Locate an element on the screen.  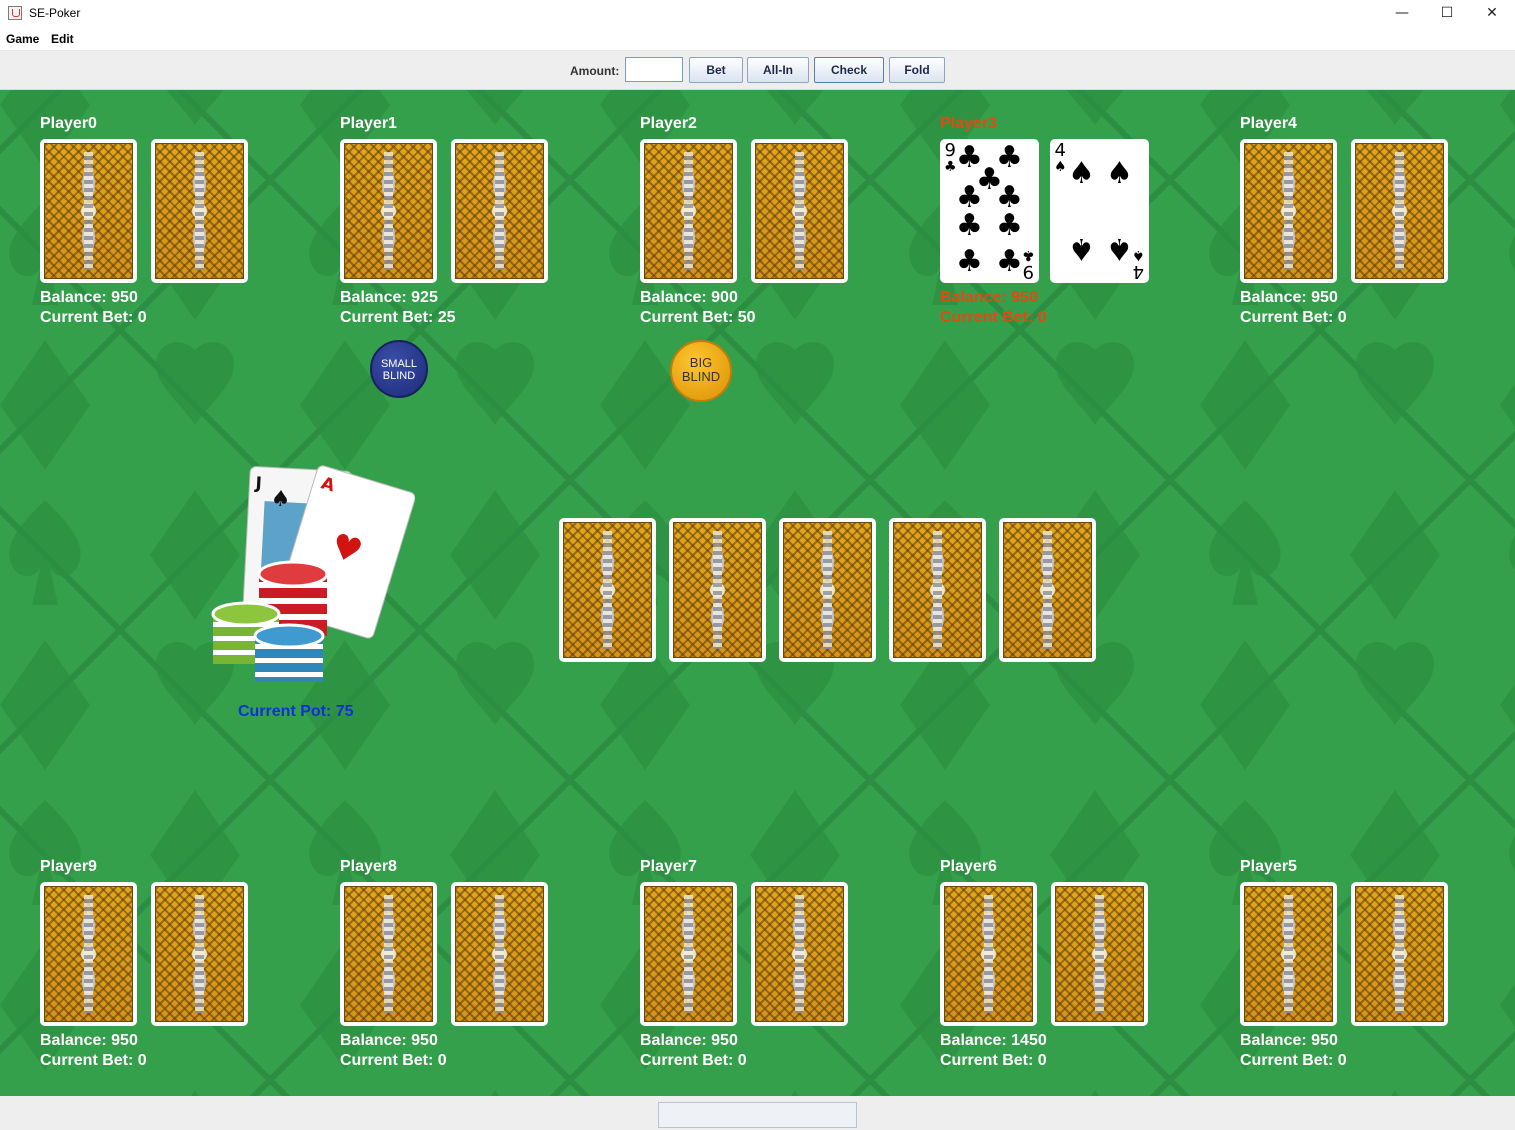
player-name: Player2 is located at coordinates (668, 123).